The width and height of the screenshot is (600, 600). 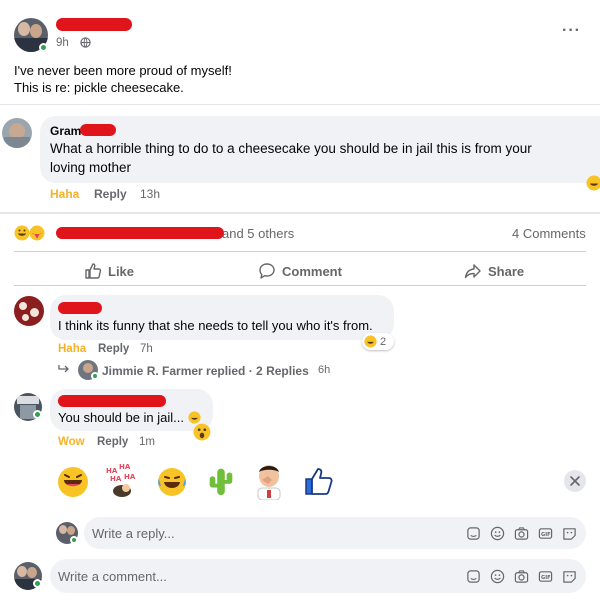 I want to click on comment2-reply-button: Reply, so click(x=112, y=442).